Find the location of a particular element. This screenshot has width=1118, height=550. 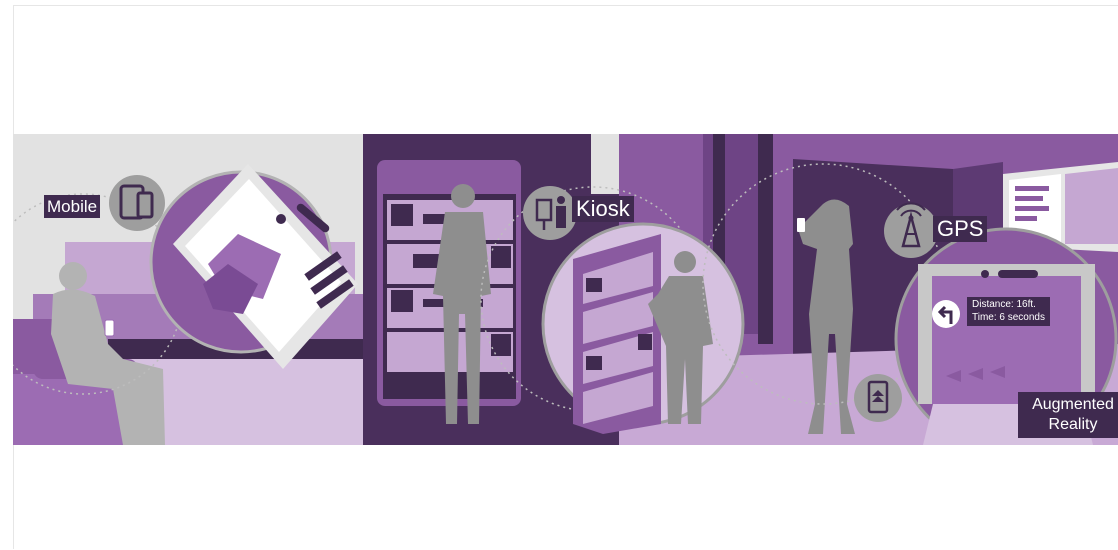

turn-left-arrow-icon is located at coordinates (946, 314).